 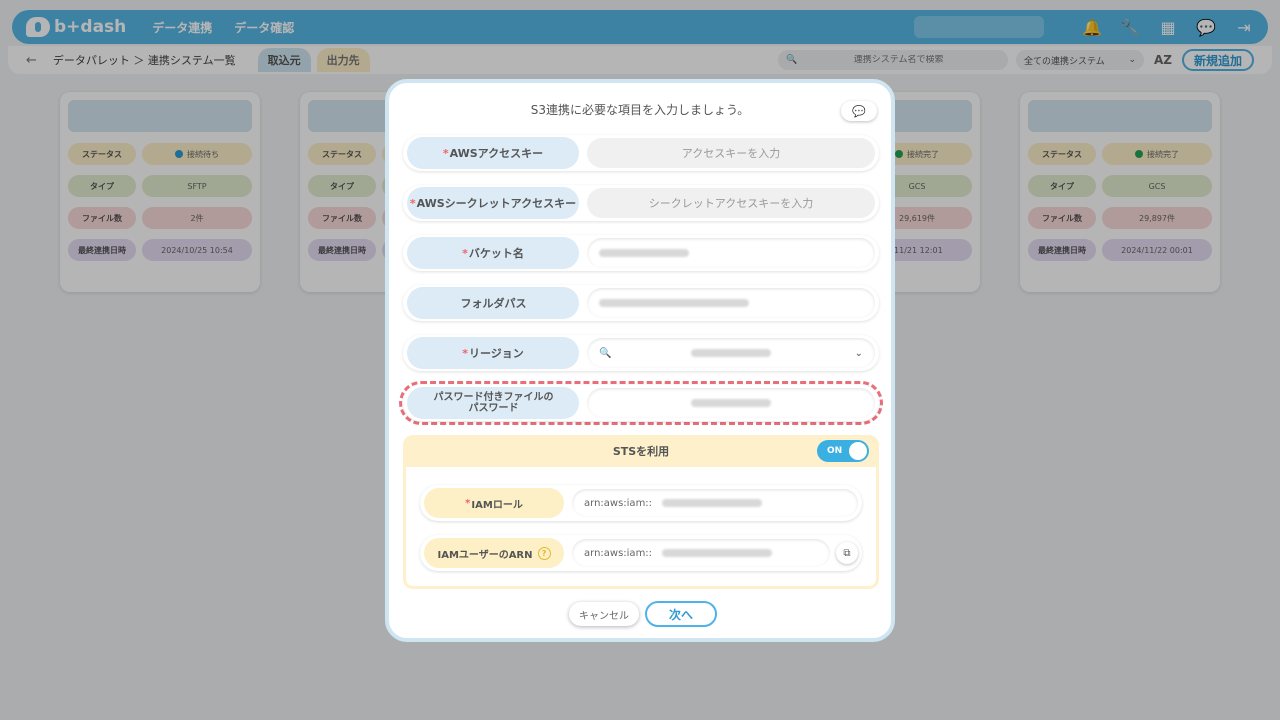 I want to click on aws-access-key-input: アクセスキーを入力, so click(x=731, y=153).